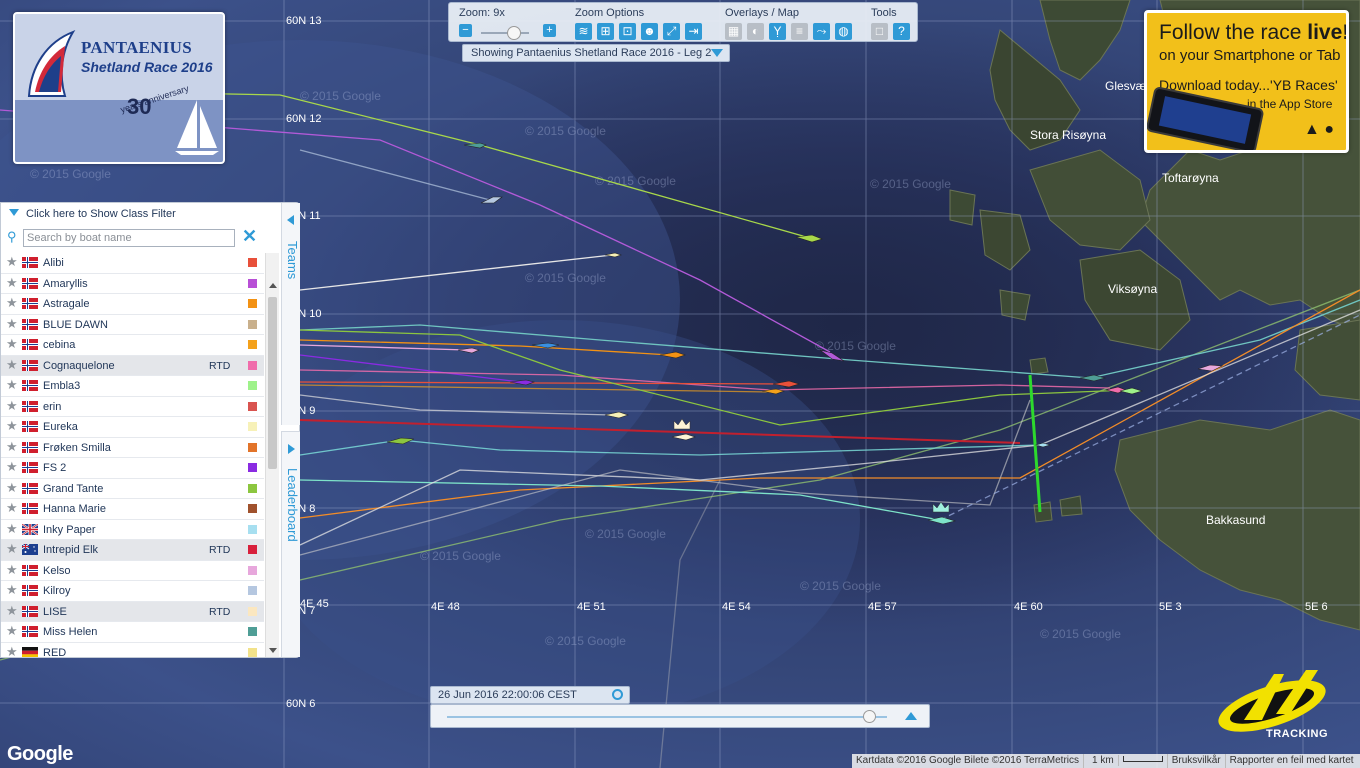 This screenshot has height=768, width=1360. I want to click on class-filter-toggle: Click here to Show Class Filter, so click(92, 214).